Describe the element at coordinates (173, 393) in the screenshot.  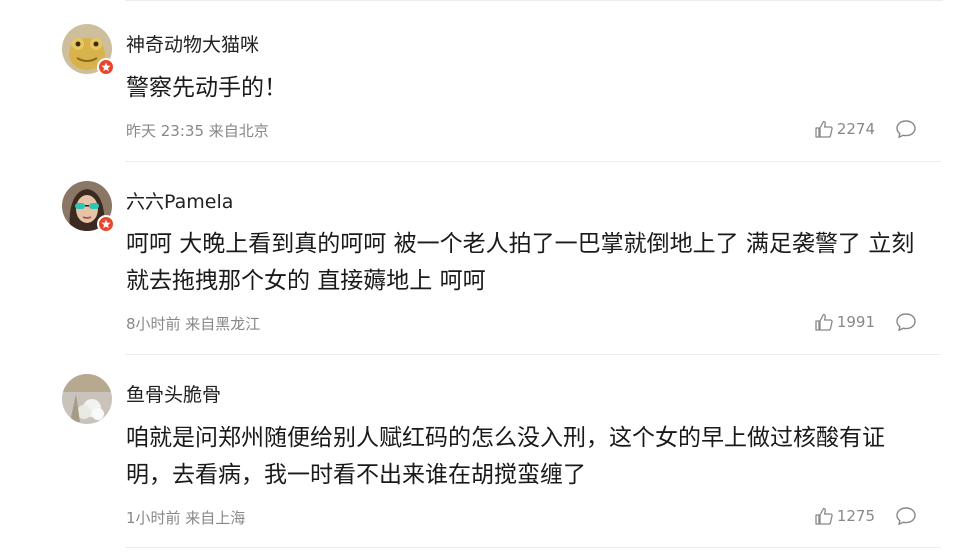
I see `username: 鱼骨头脆骨` at that location.